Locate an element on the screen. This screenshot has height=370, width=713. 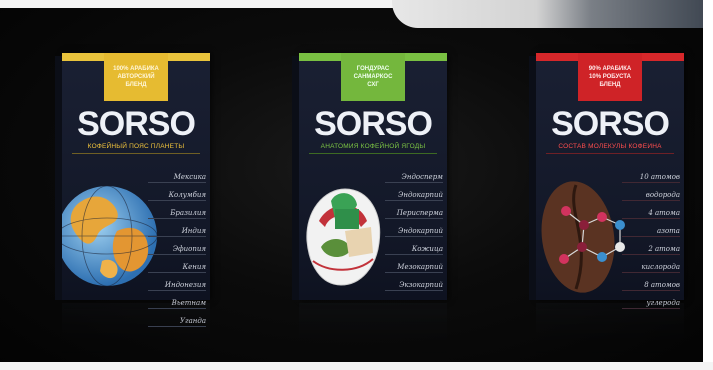
anatomy-item: Кожица is located at coordinates (414, 250).